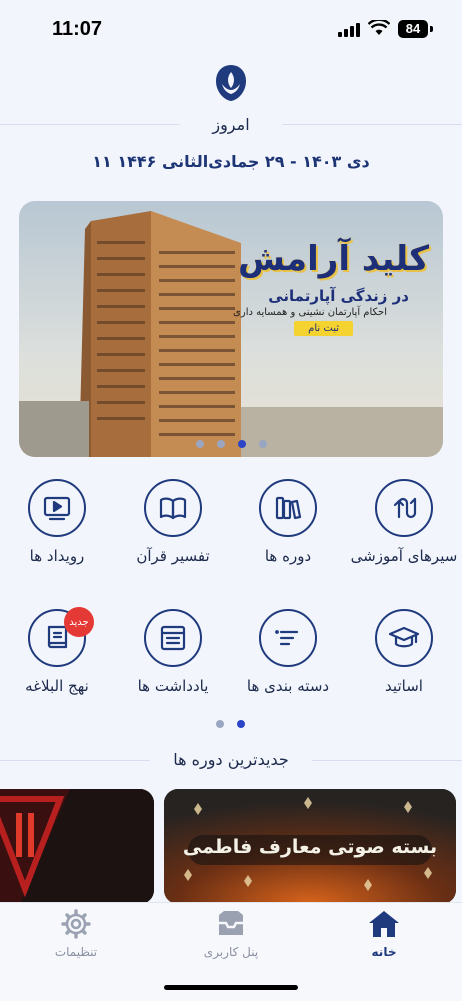 The width and height of the screenshot is (462, 1001). I want to click on learning-paths-icon, so click(404, 508).